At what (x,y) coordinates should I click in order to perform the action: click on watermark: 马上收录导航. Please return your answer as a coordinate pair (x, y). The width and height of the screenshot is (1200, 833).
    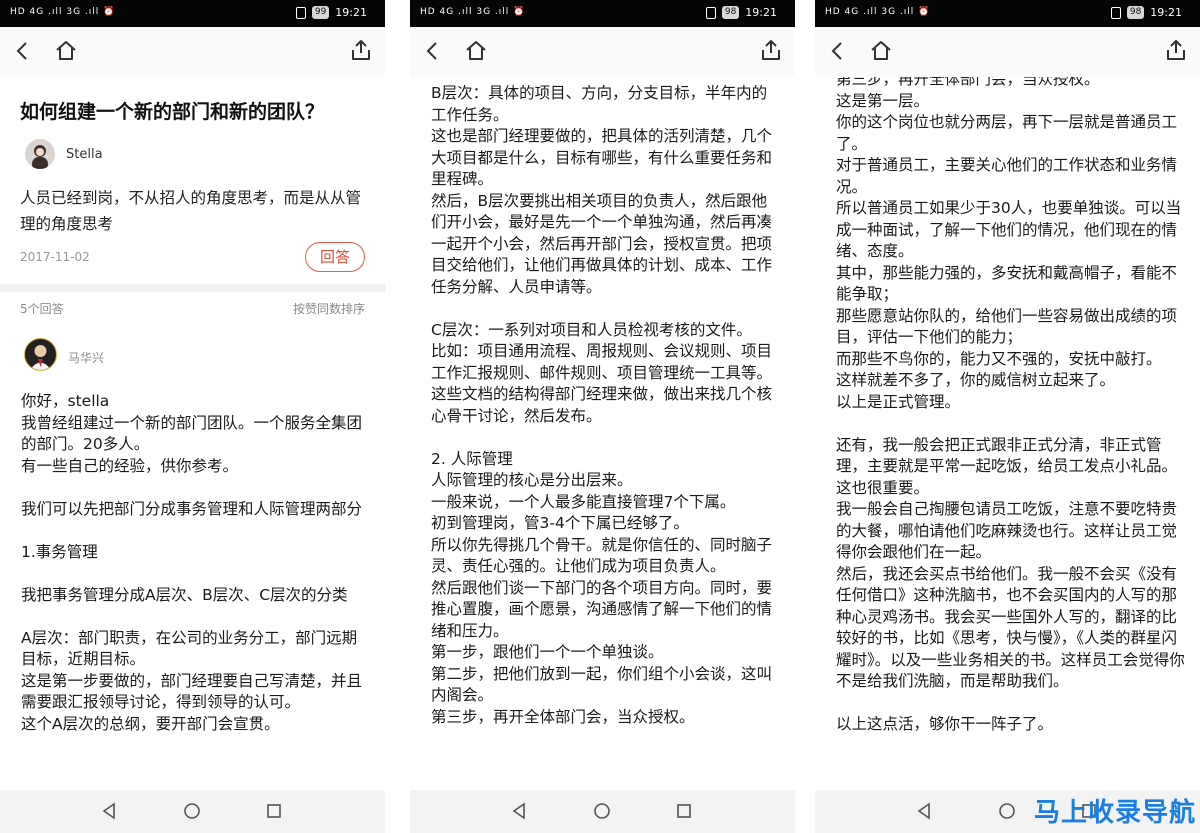
    Looking at the image, I should click on (1114, 813).